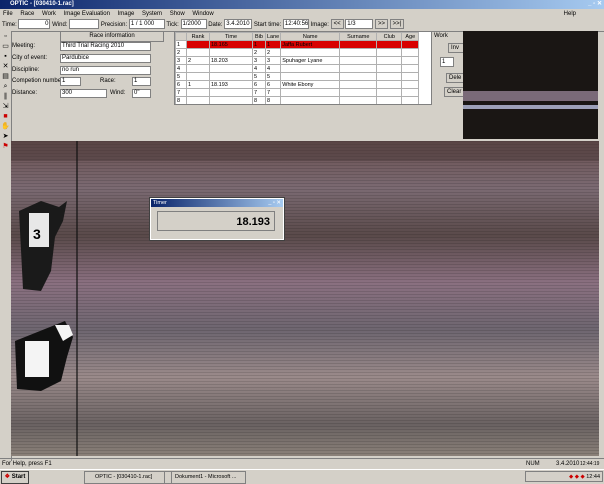 The height and width of the screenshot is (484, 604). I want to click on image-next-button: >>, so click(381, 24).